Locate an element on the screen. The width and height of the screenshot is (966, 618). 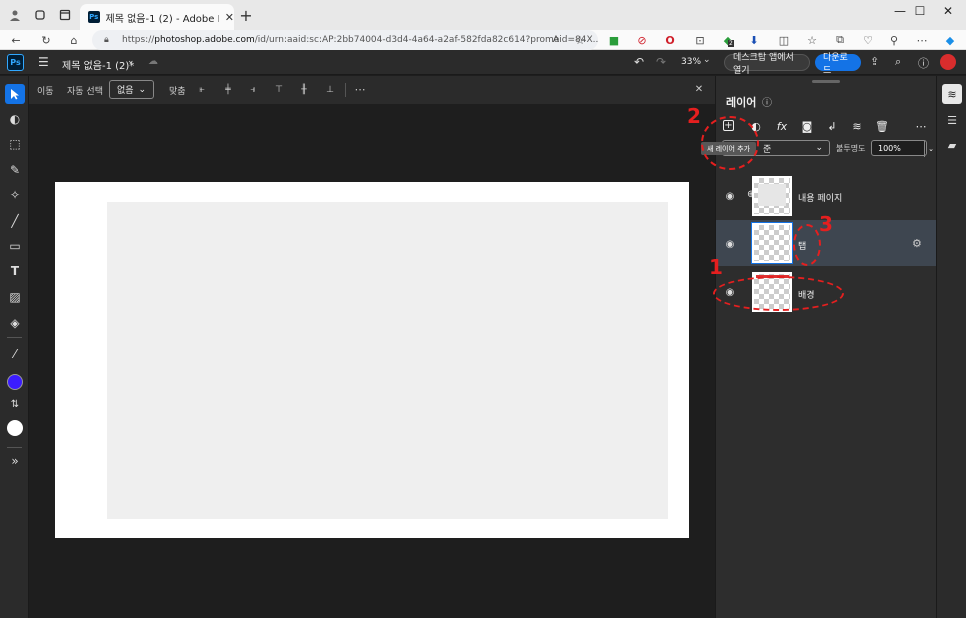
move-tool-icon is located at coordinates (15, 94).